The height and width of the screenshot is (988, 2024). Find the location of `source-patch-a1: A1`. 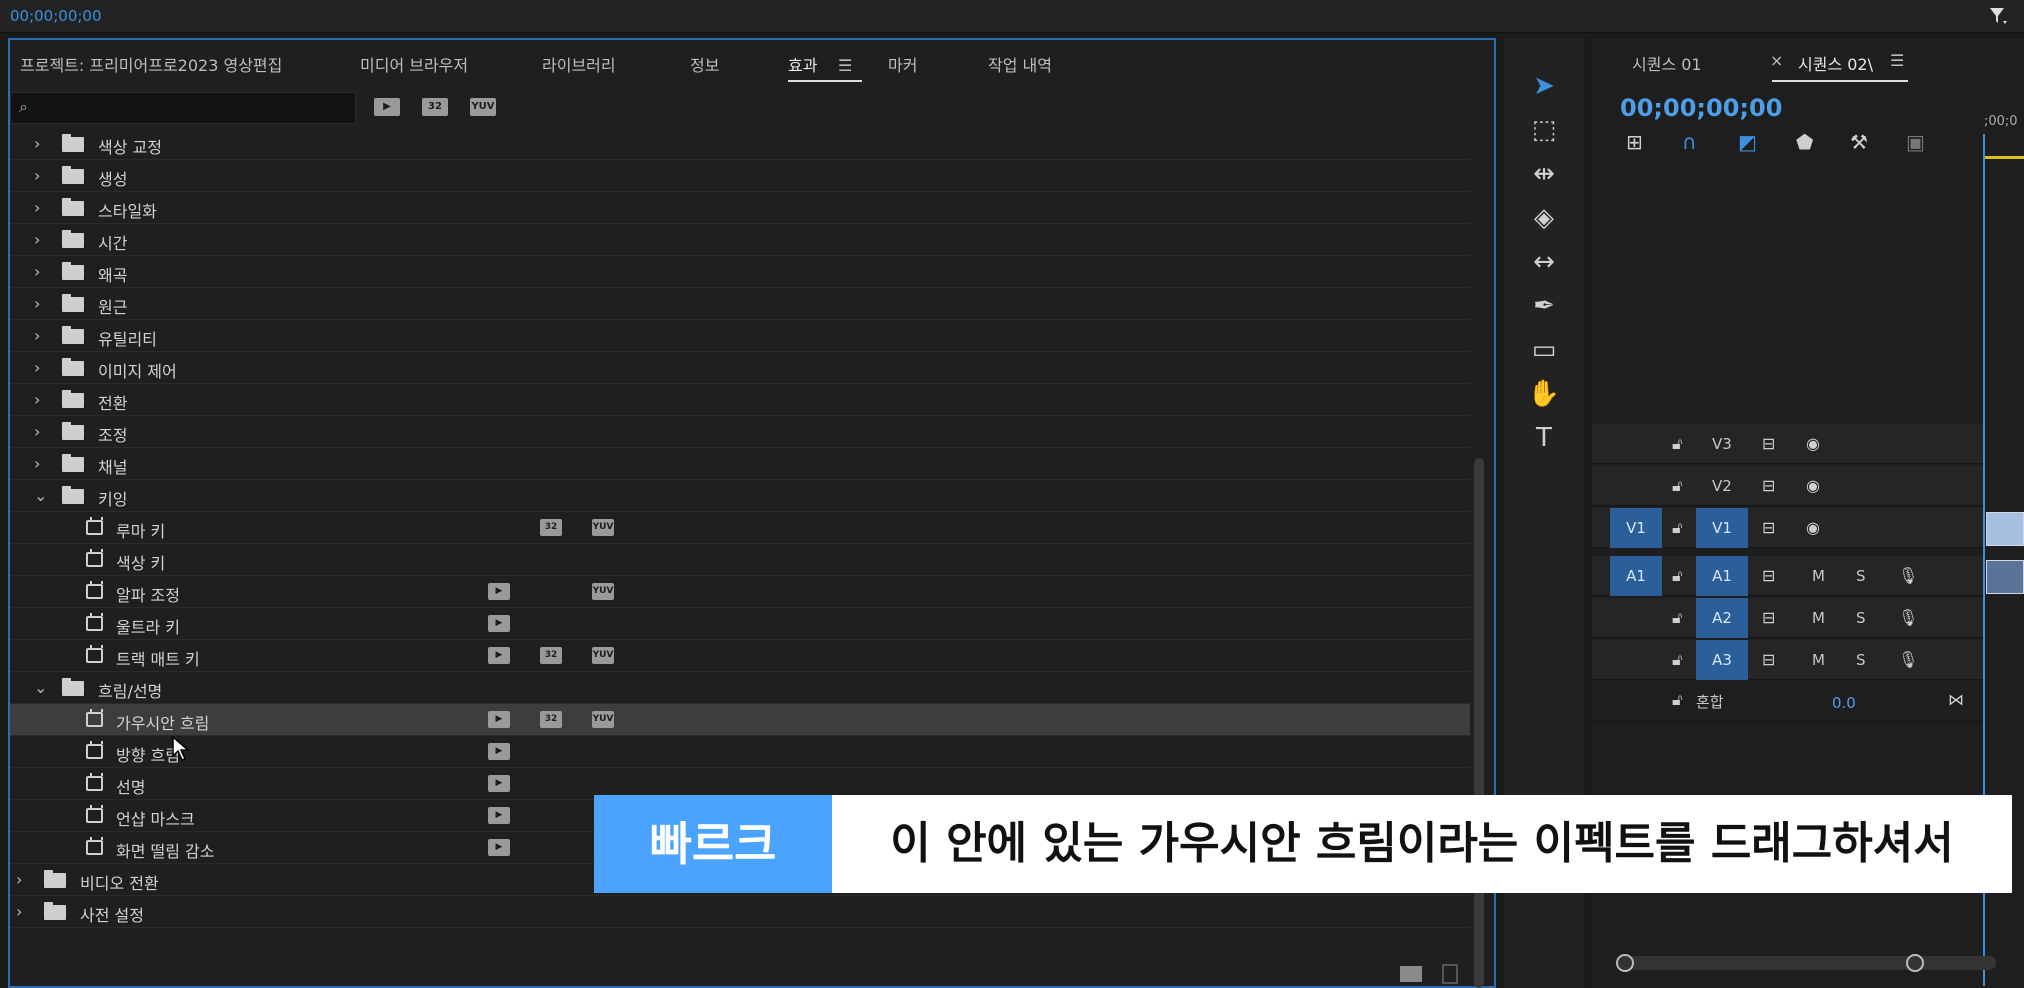

source-patch-a1: A1 is located at coordinates (1636, 576).